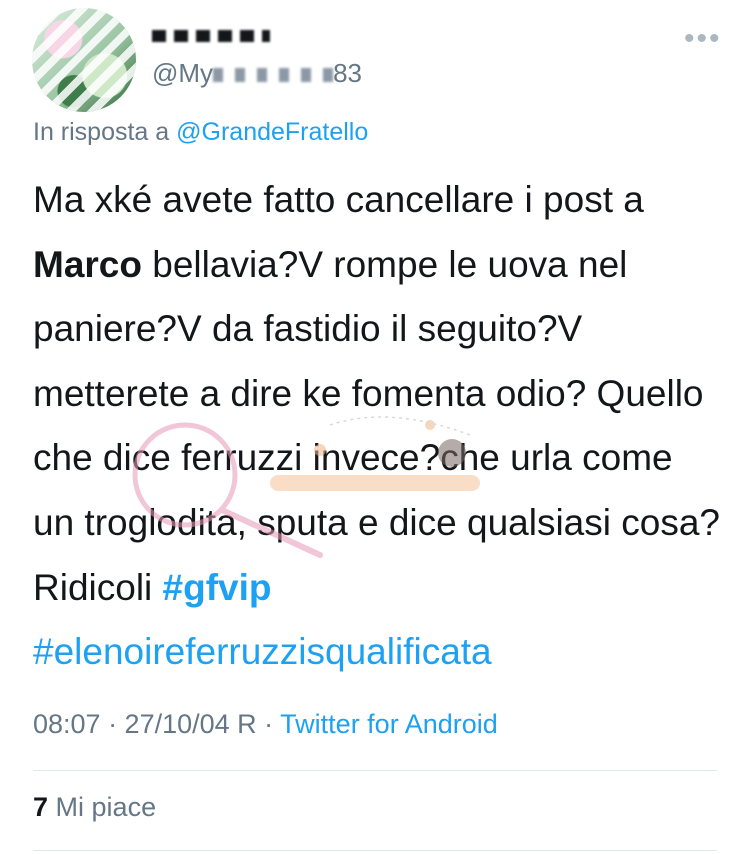 The height and width of the screenshot is (854, 750). Describe the element at coordinates (347, 73) in the screenshot. I see `handle-suffix: 83` at that location.